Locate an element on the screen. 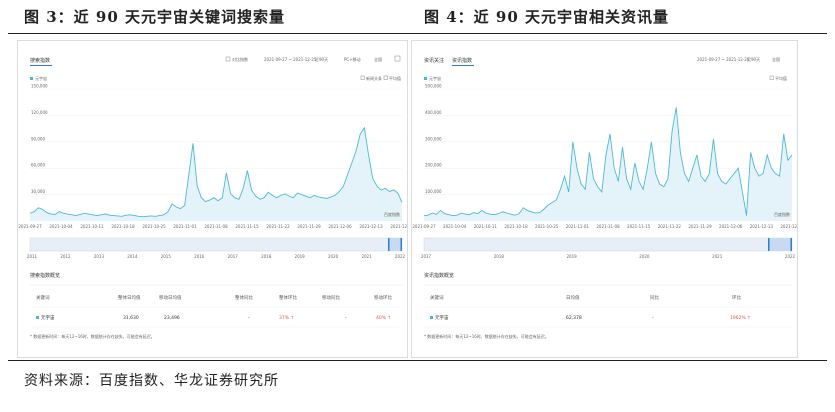 The height and width of the screenshot is (412, 835). news-toggle-checkbox is located at coordinates (362, 77).